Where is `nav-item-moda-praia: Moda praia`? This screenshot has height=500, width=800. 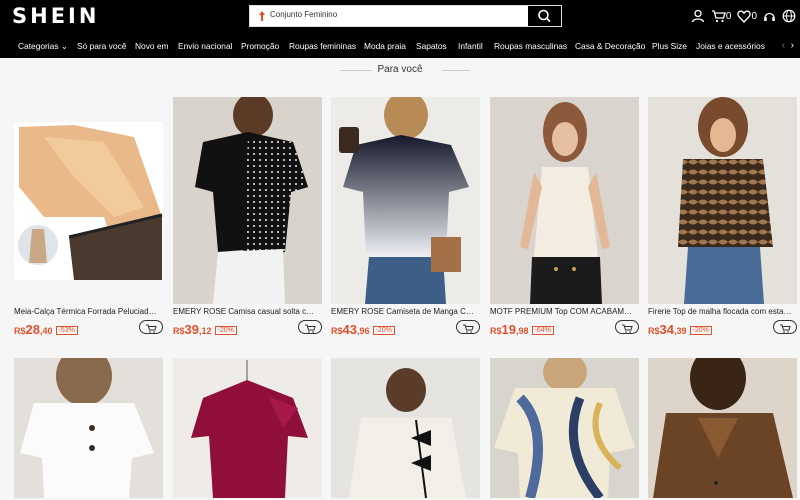 nav-item-moda-praia: Moda praia is located at coordinates (385, 46).